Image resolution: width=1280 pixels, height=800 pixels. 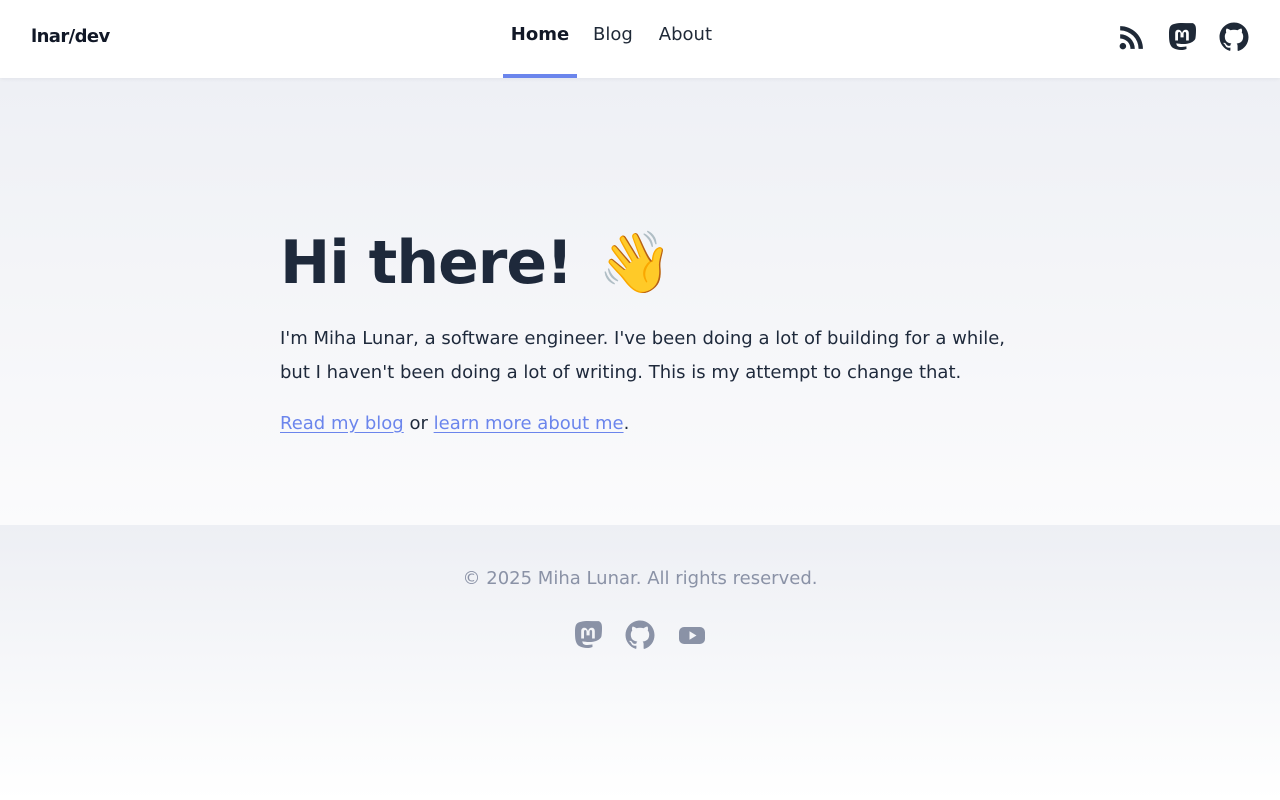 I want to click on read-blog-link: Read my blog, so click(x=342, y=423).